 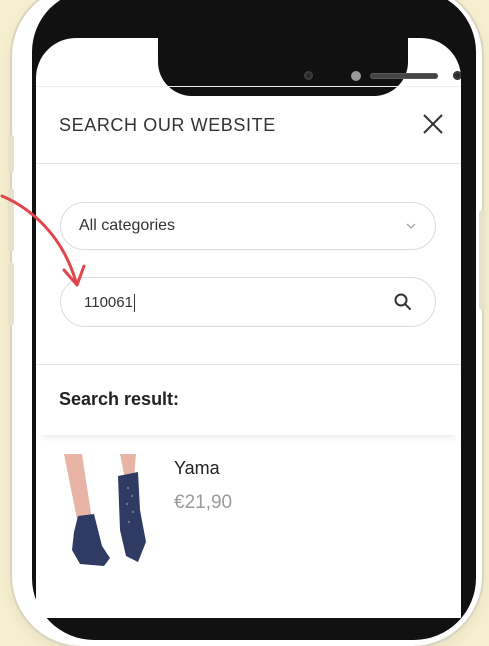 I want to click on product-image, so click(x=105, y=510).